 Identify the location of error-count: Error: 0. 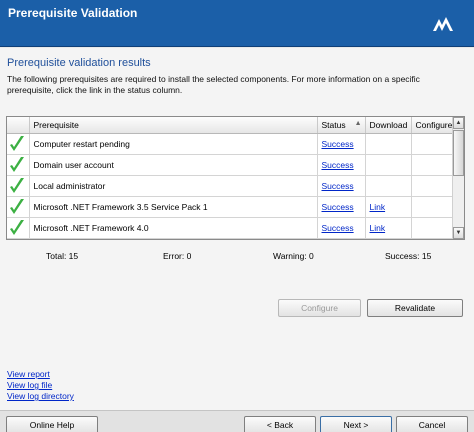
(177, 256).